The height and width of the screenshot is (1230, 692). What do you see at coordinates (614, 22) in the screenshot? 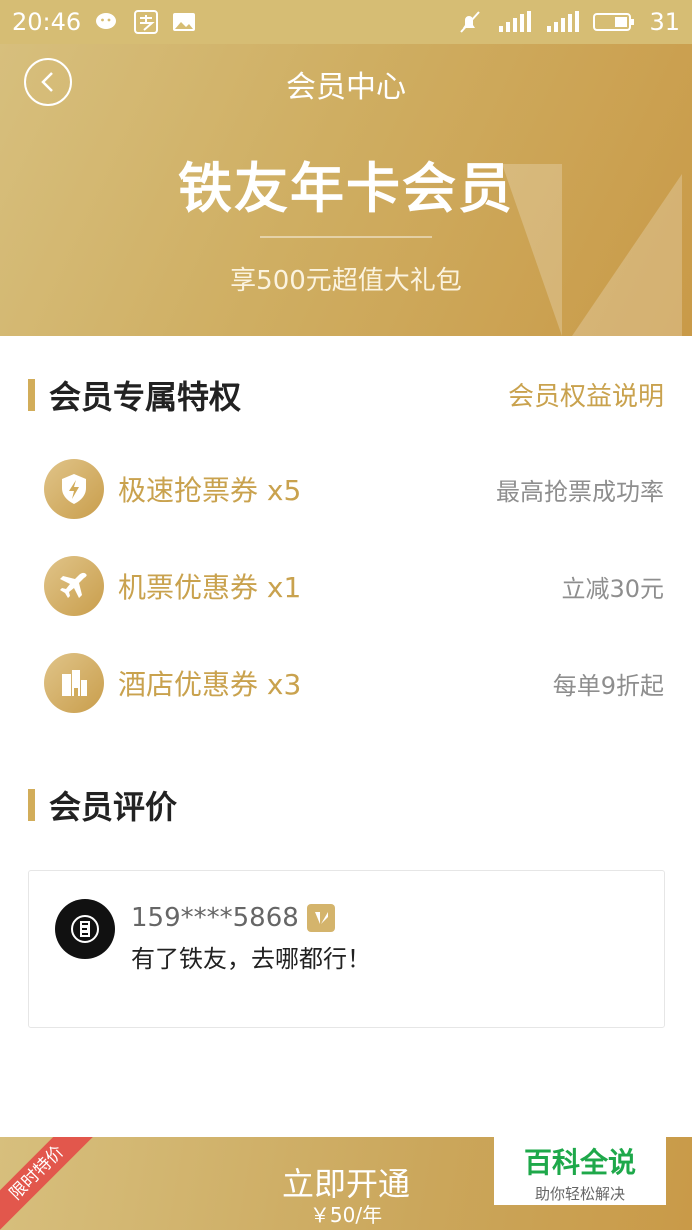
I see `battery-icon` at bounding box center [614, 22].